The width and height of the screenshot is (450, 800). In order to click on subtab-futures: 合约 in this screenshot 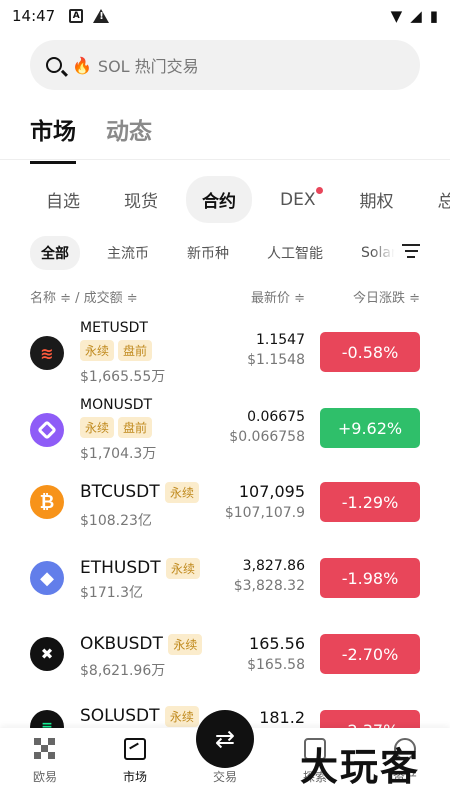, I will do `click(219, 199)`.